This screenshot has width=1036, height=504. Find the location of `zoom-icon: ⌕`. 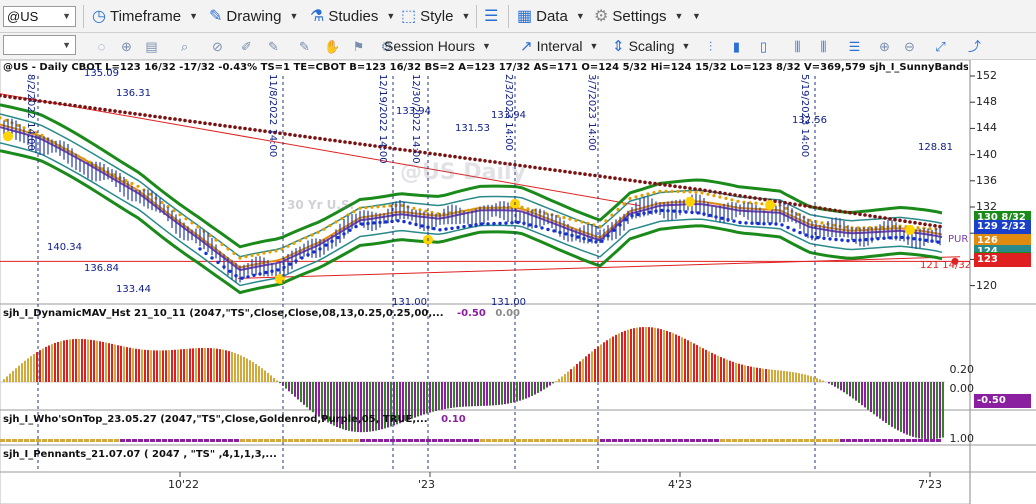

zoom-icon: ⌕ is located at coordinates (184, 46).